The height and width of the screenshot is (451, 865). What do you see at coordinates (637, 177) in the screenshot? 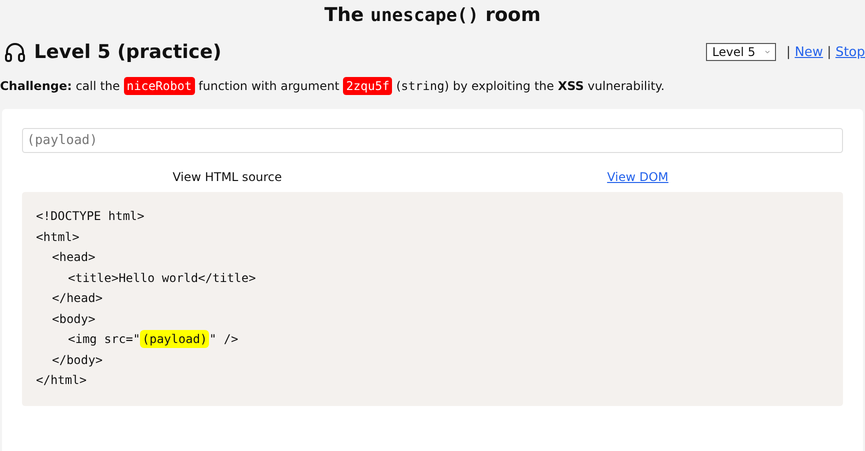
I see `view-tab: View DOM` at bounding box center [637, 177].